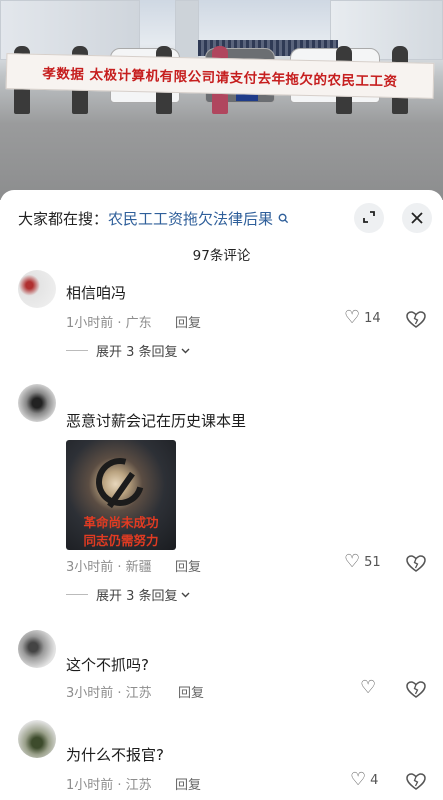 The height and width of the screenshot is (800, 443). What do you see at coordinates (220, 78) in the screenshot?
I see `banner-text: 孝数据 太极计算机有限公司请支付去年拖欠的农民工工资` at bounding box center [220, 78].